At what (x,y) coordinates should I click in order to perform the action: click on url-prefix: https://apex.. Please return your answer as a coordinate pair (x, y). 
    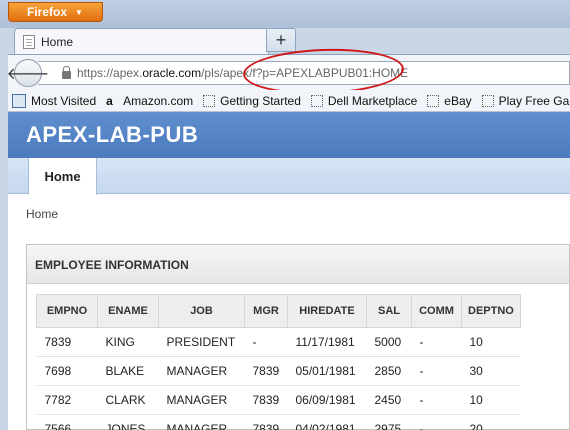
    Looking at the image, I should click on (110, 73).